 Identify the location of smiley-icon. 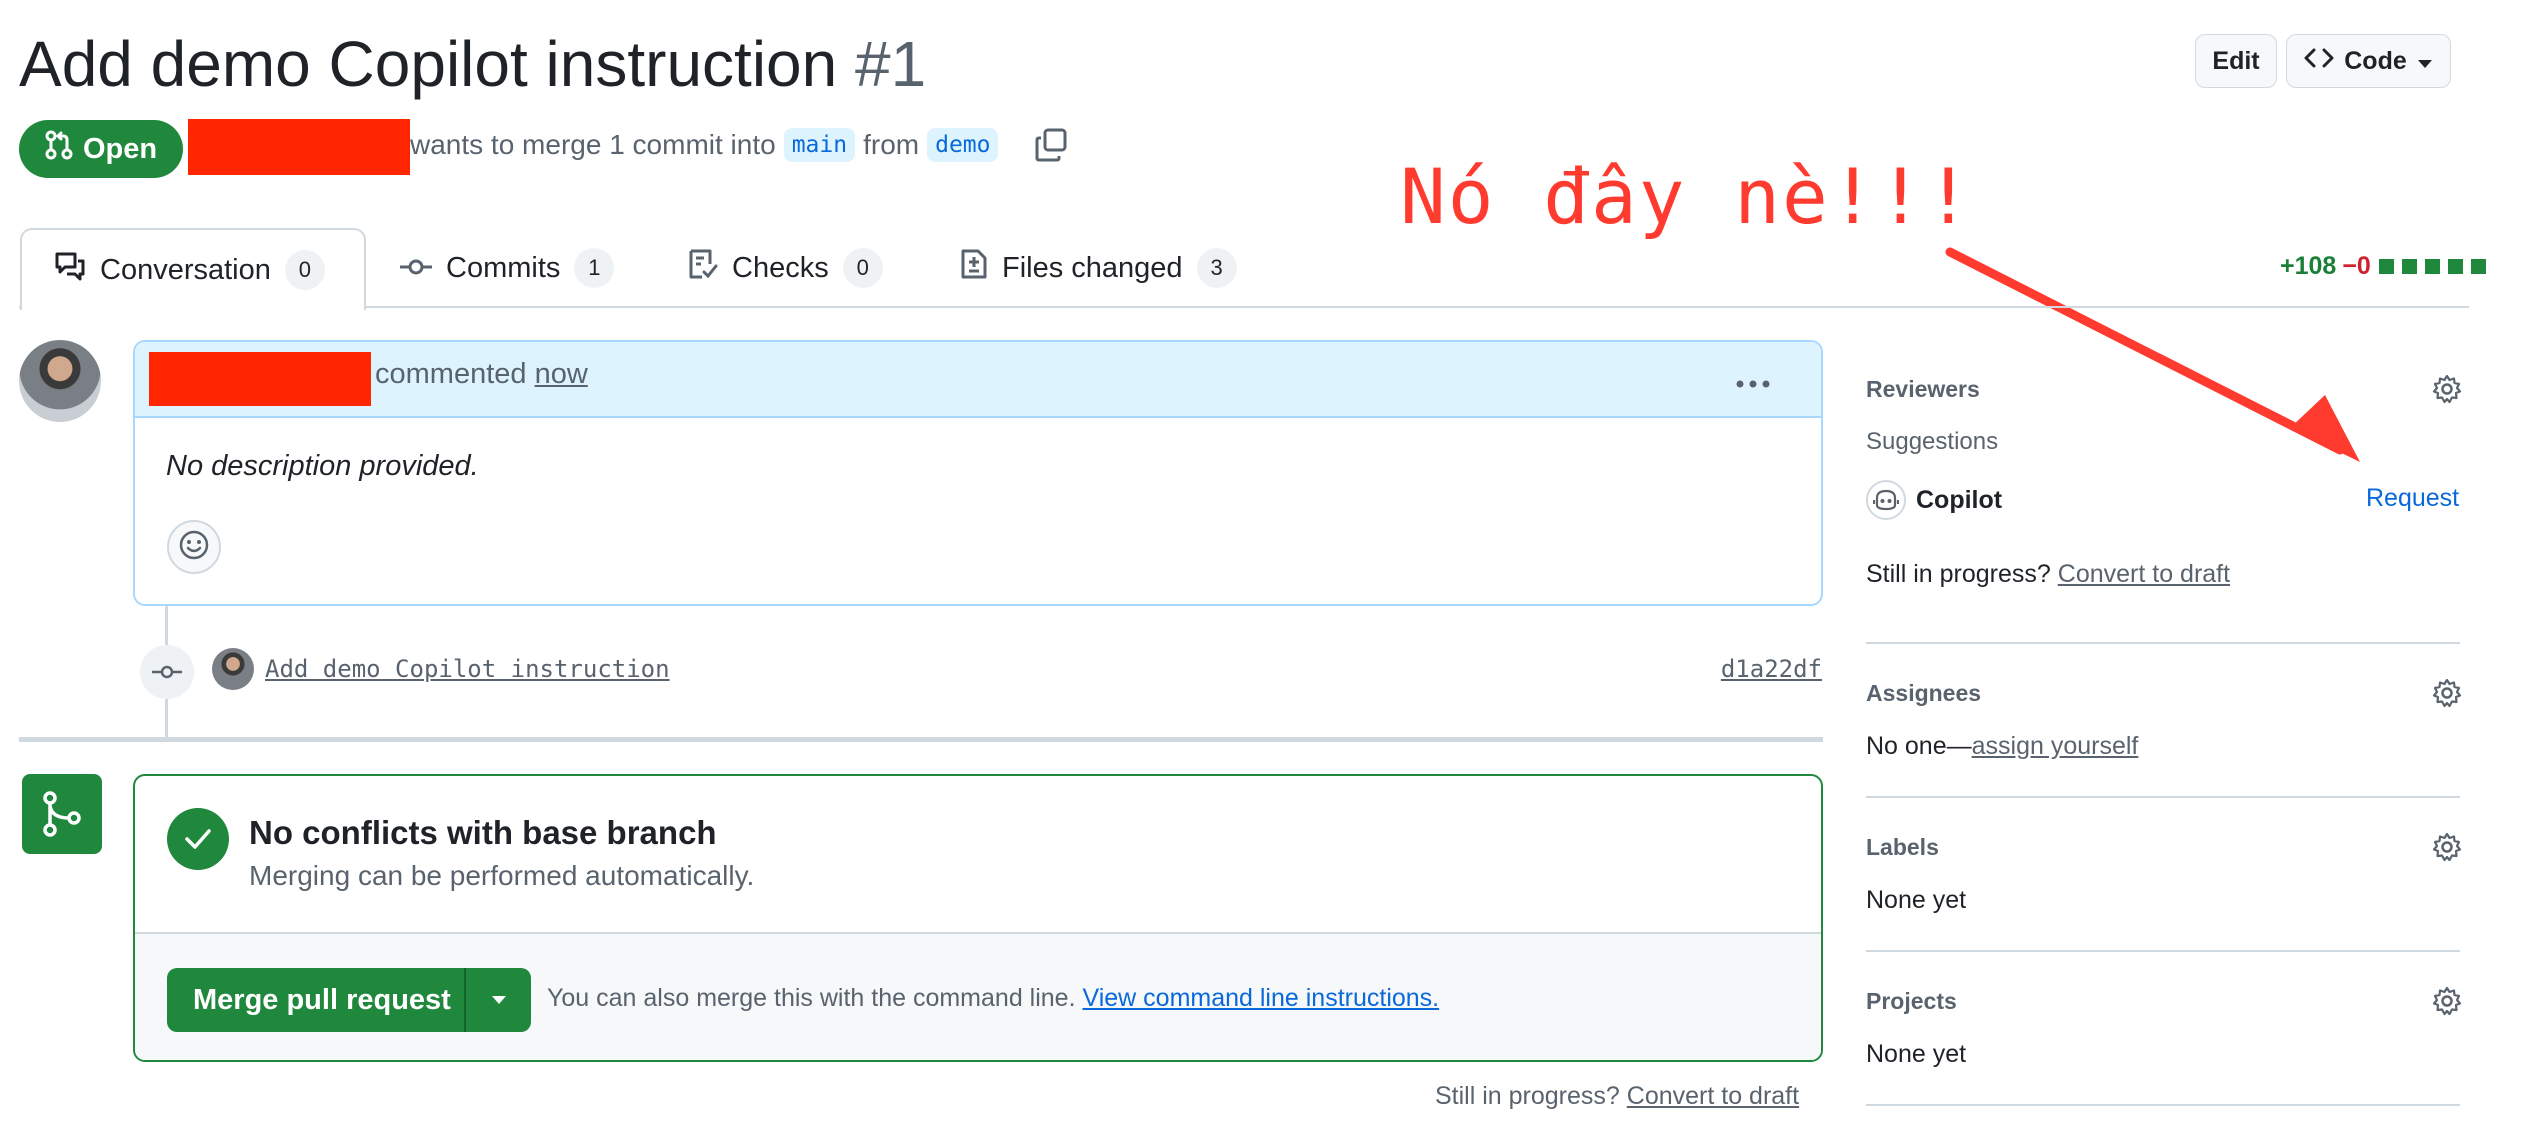
(194, 547).